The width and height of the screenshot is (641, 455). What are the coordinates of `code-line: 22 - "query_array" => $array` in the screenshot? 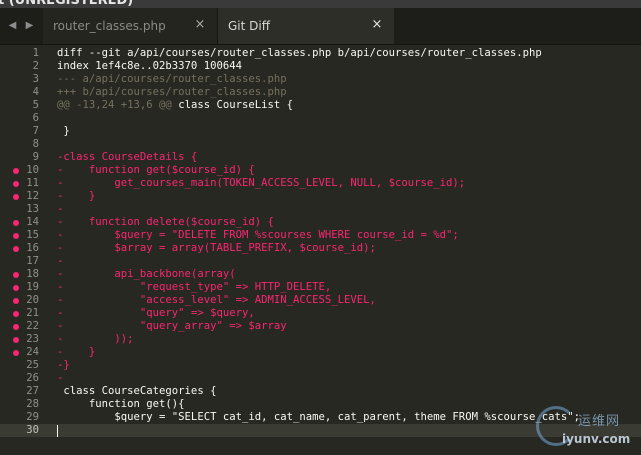 It's located at (320, 326).